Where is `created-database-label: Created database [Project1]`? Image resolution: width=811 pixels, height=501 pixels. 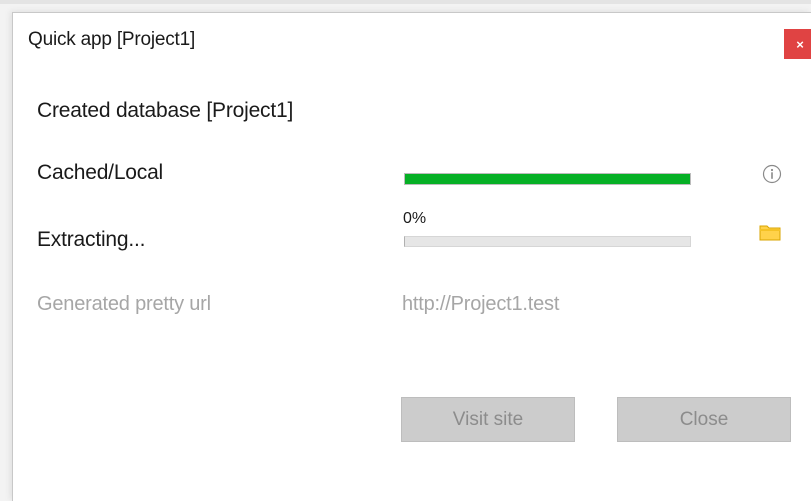 created-database-label: Created database [Project1] is located at coordinates (165, 110).